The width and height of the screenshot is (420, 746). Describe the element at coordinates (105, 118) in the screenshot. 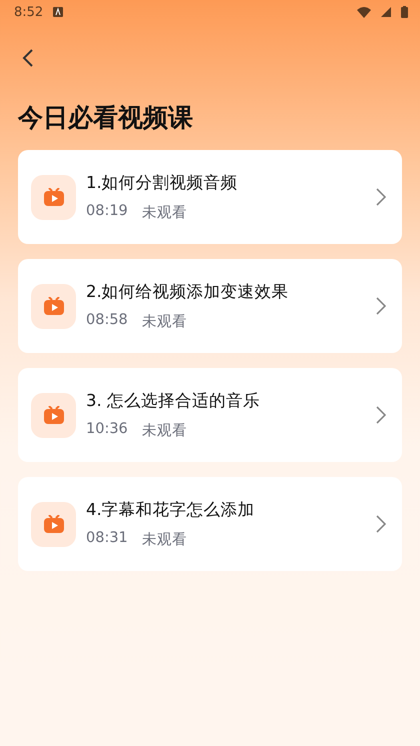

I see `page-title: 今日必看视频课` at that location.